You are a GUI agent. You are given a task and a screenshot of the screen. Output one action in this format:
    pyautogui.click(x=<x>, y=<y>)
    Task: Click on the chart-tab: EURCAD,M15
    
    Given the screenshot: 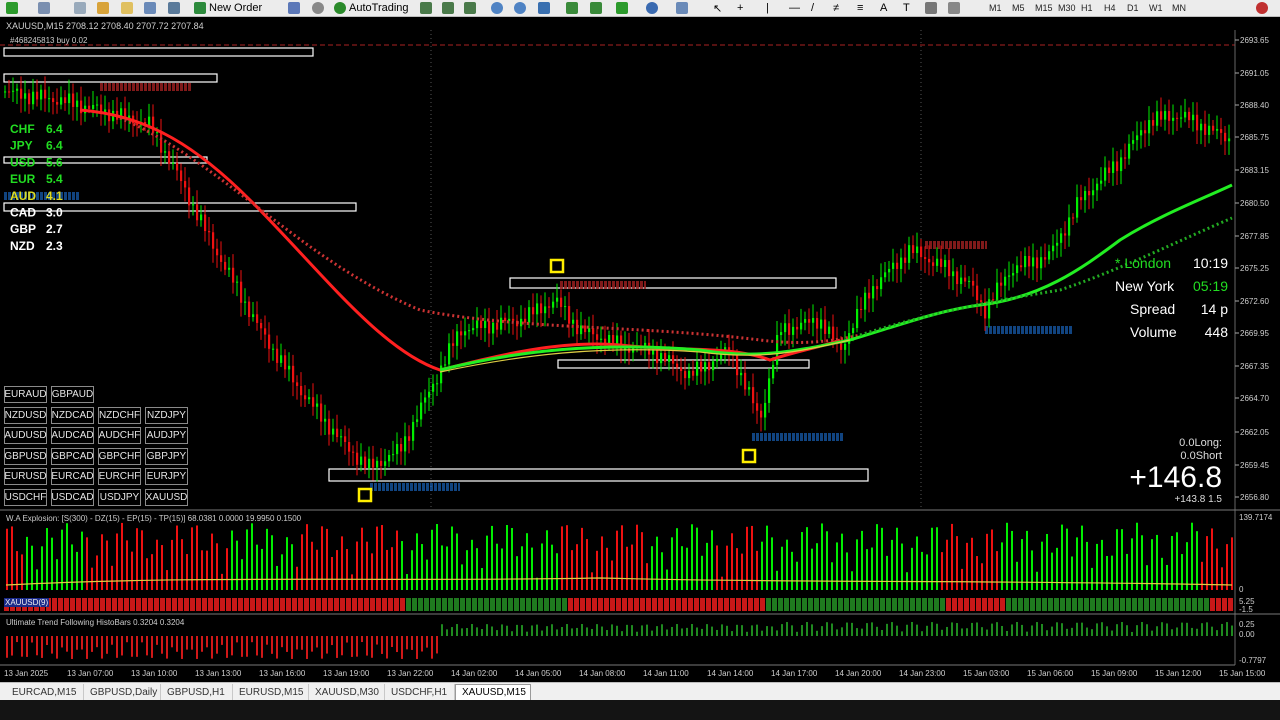 What is the action you would take?
    pyautogui.click(x=45, y=692)
    